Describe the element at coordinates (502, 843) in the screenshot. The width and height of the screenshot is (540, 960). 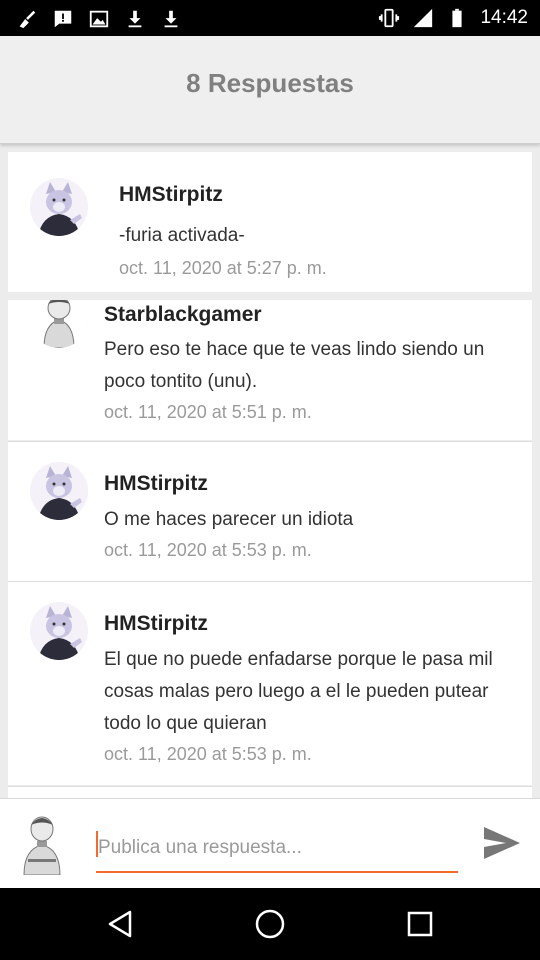
I see `send-icon` at that location.